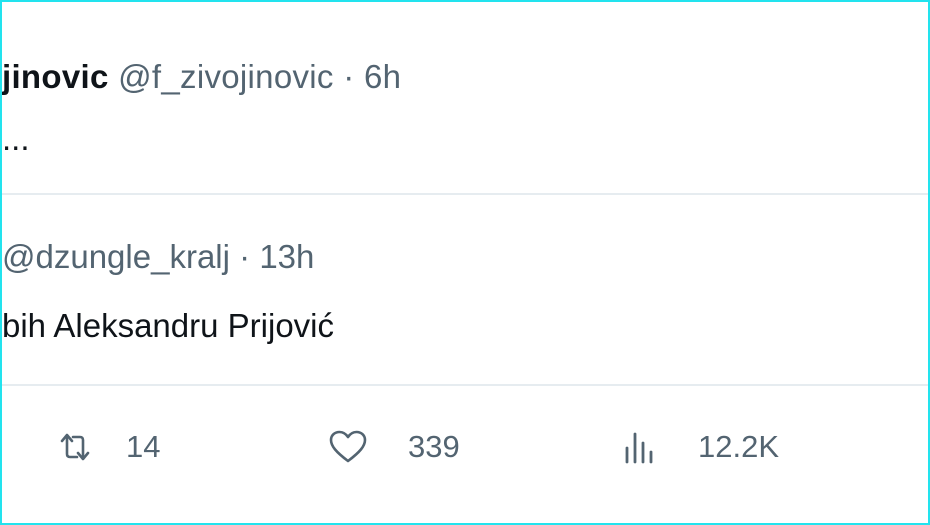  Describe the element at coordinates (55, 76) in the screenshot. I see `author-name: jinovic` at that location.